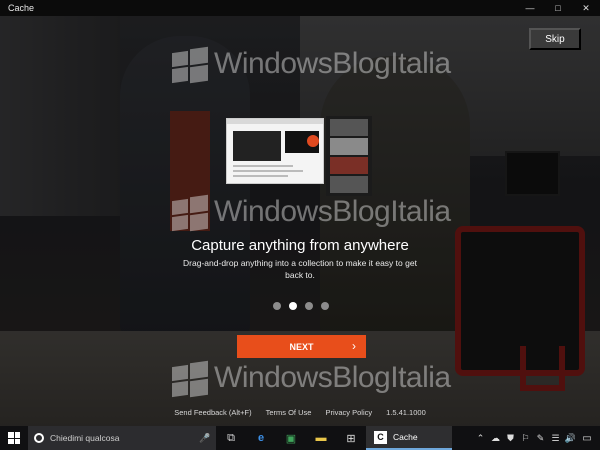 This screenshot has height=450, width=600. I want to click on taskbar-app-label: Cache, so click(405, 437).